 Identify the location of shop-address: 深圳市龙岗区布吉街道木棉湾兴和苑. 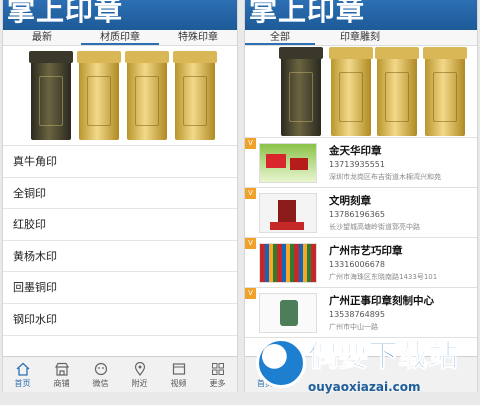
(385, 177).